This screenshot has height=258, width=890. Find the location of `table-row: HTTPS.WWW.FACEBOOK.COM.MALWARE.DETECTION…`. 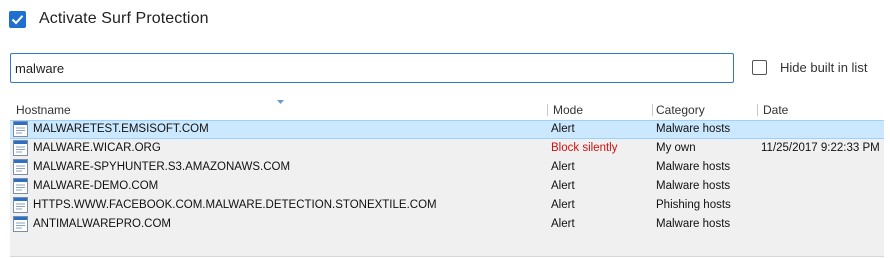

table-row: HTTPS.WWW.FACEBOOK.COM.MALWARE.DETECTION… is located at coordinates (447, 205).